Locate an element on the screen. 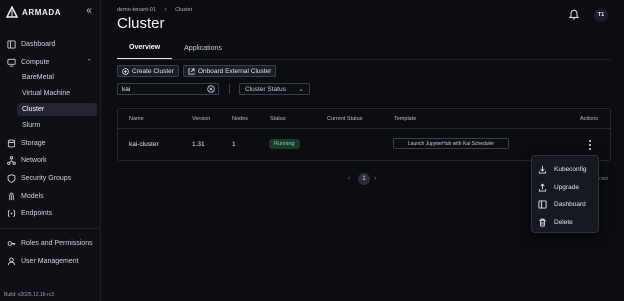 The height and width of the screenshot is (301, 624). onboard-external-cluster-button: Onboard External Cluster is located at coordinates (230, 71).